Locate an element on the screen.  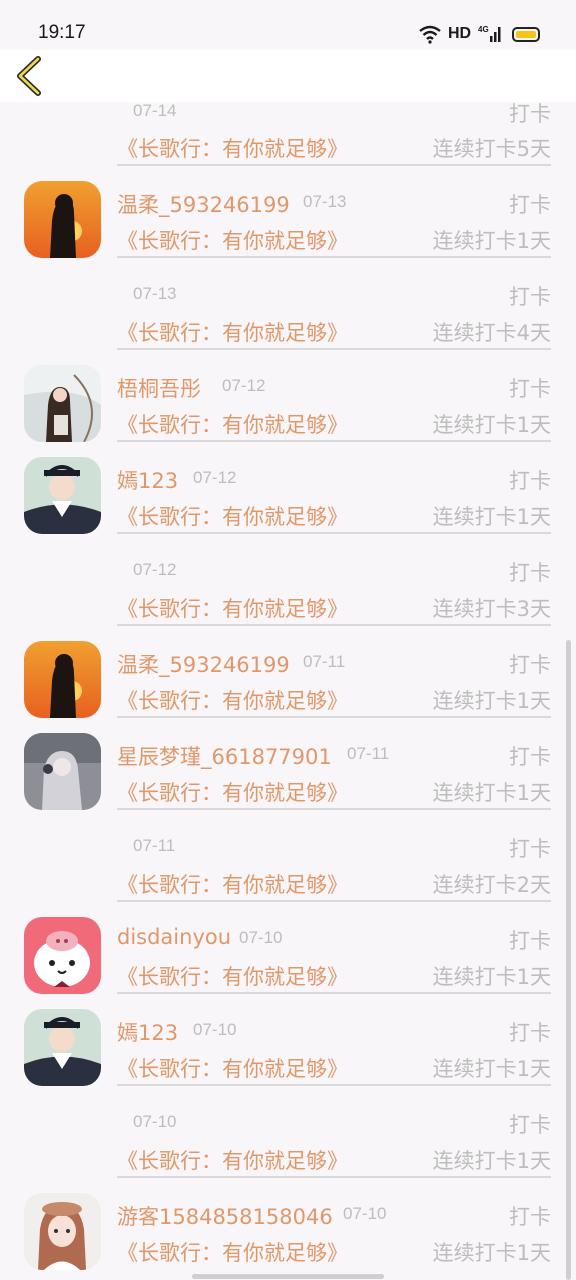
network-type: HD is located at coordinates (460, 33).